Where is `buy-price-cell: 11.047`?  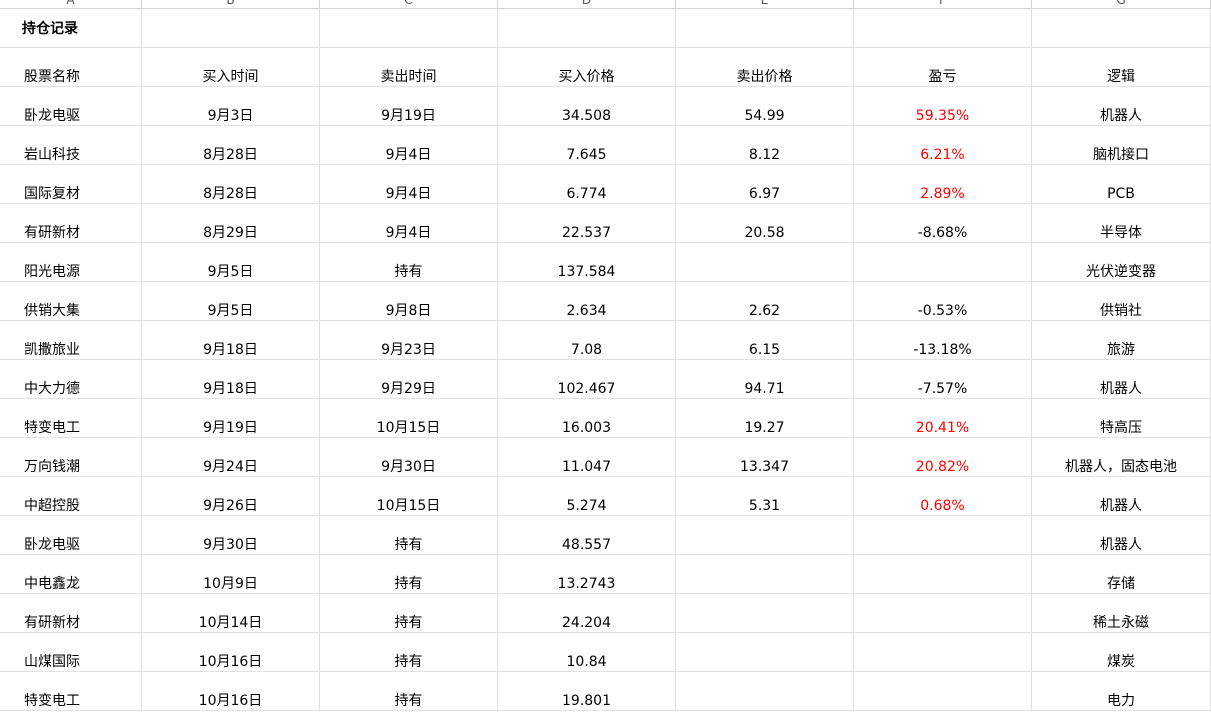 buy-price-cell: 11.047 is located at coordinates (587, 457).